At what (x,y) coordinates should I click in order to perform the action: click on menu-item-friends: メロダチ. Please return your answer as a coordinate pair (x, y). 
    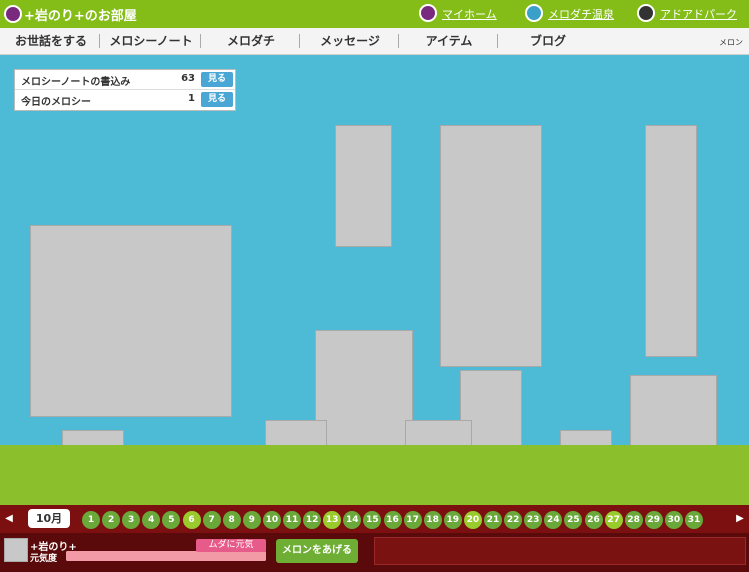
    Looking at the image, I should click on (251, 41).